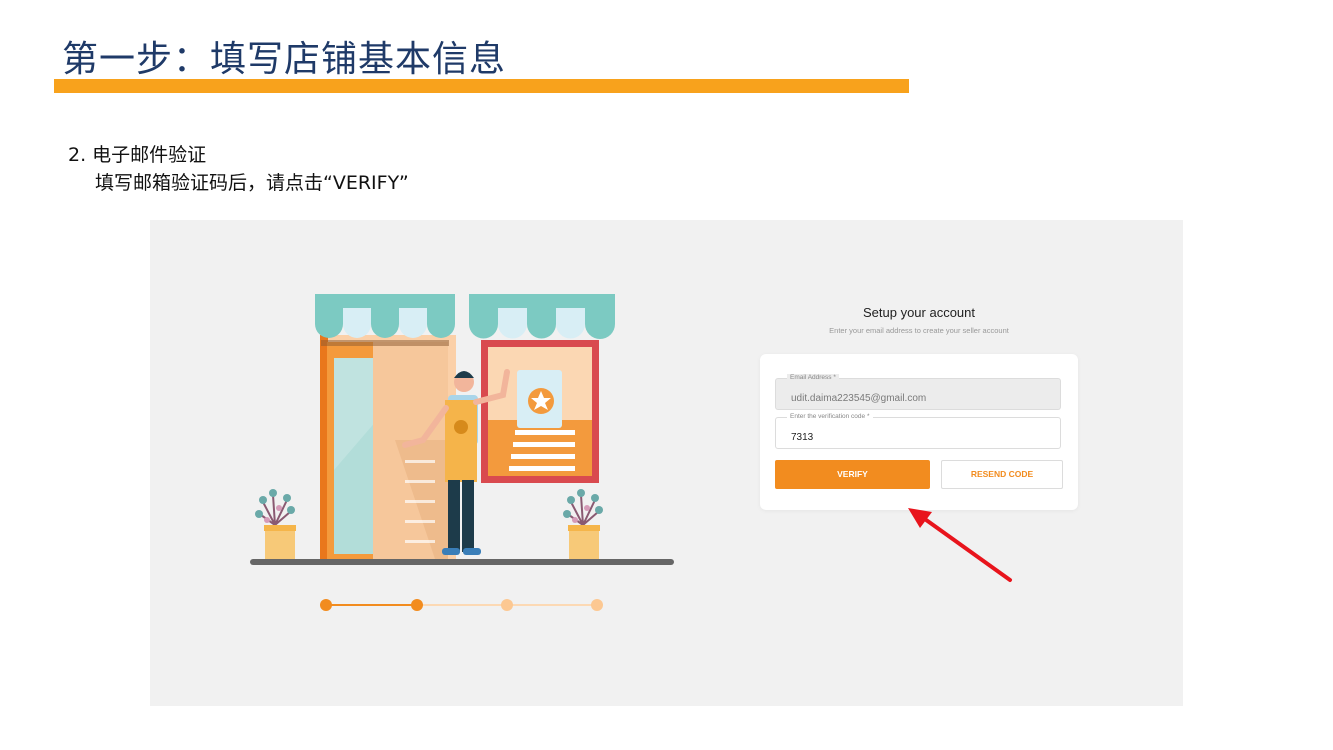  Describe the element at coordinates (137, 155) in the screenshot. I see `step-heading: 2. 电子邮件验证` at that location.